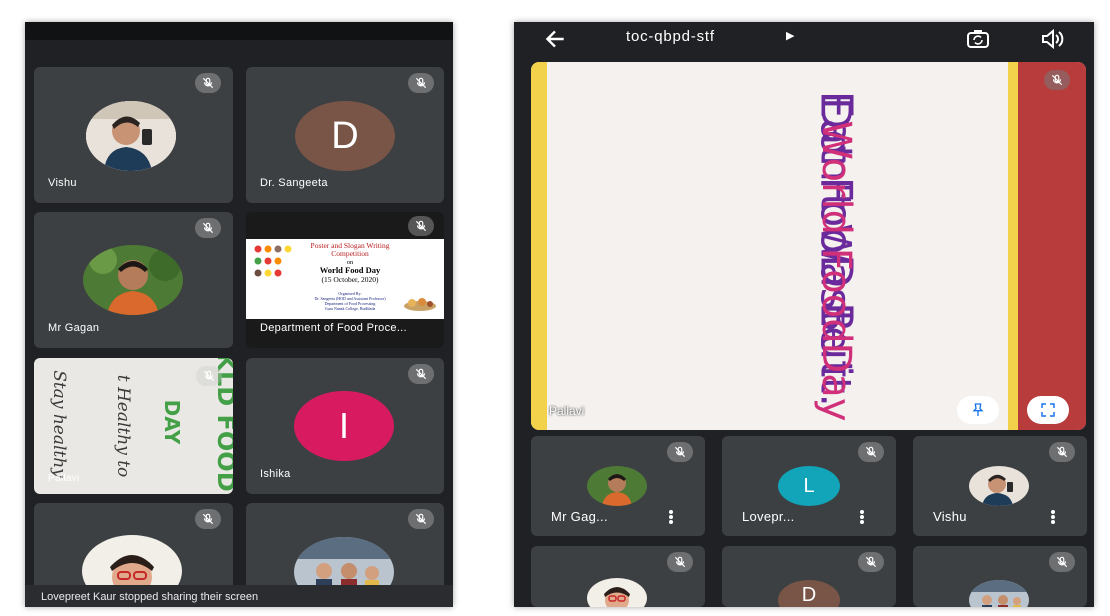 The height and width of the screenshot is (616, 1110). What do you see at coordinates (272, 261) in the screenshot?
I see `food-icons` at bounding box center [272, 261].